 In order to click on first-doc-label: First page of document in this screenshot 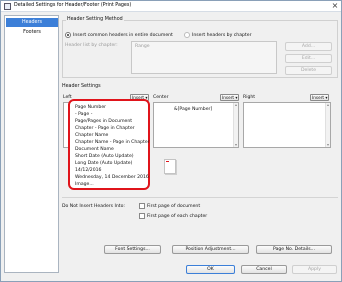, I will do `click(174, 206)`.